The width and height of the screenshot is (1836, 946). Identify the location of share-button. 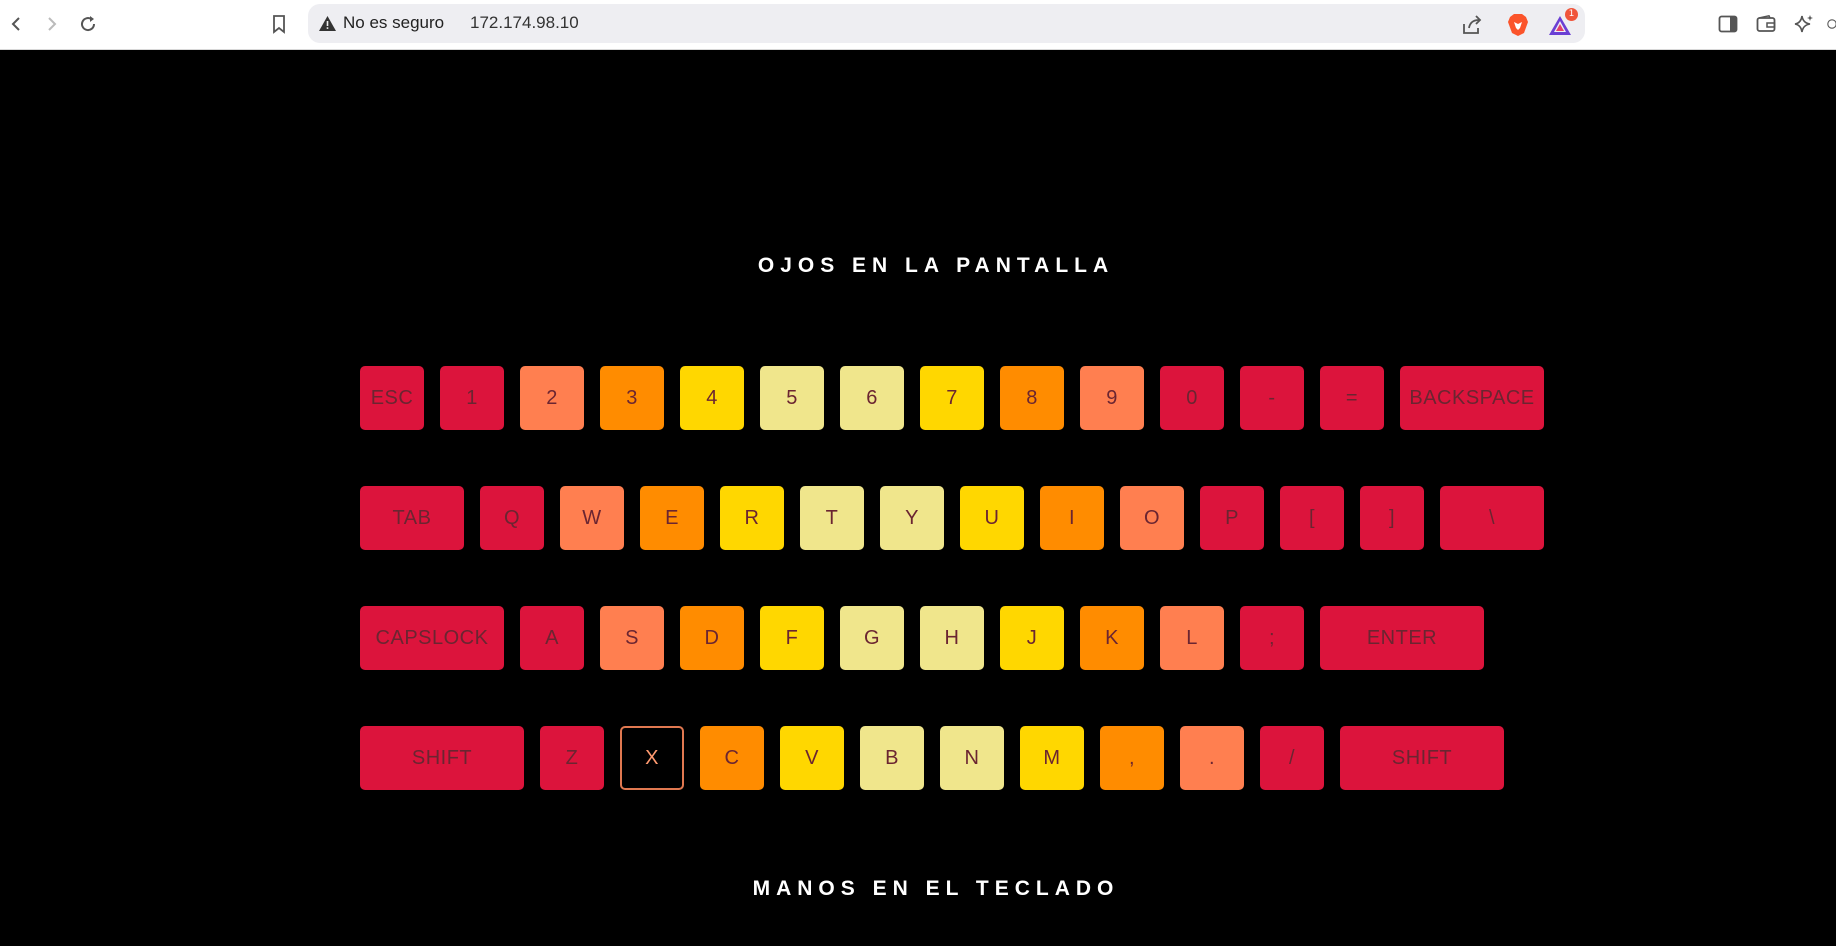
(1472, 25).